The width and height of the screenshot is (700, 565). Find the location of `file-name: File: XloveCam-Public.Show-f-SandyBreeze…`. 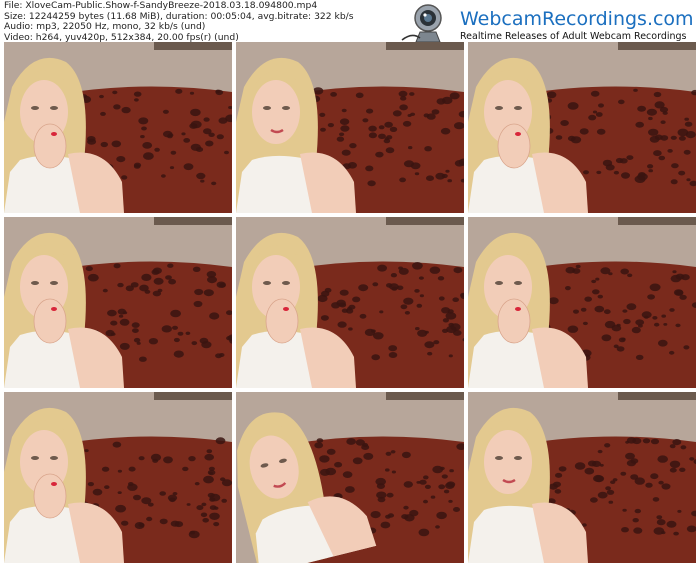

file-name: File: XloveCam-Public.Show-f-SandyBreeze… is located at coordinates (161, 5).